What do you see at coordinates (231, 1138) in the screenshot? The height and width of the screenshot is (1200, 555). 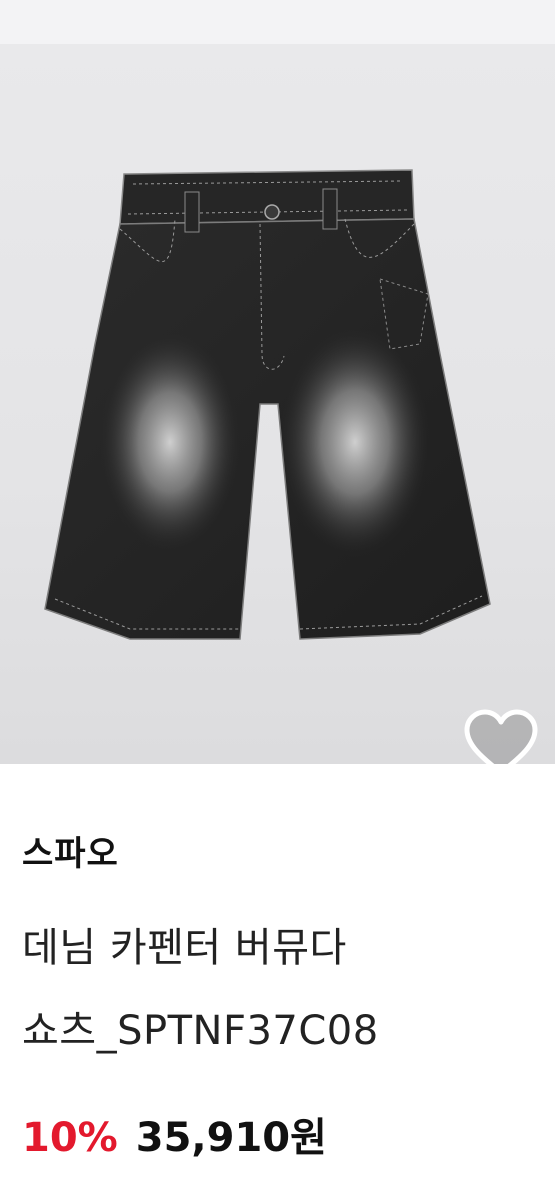 I see `sale-price: 35,910원` at bounding box center [231, 1138].